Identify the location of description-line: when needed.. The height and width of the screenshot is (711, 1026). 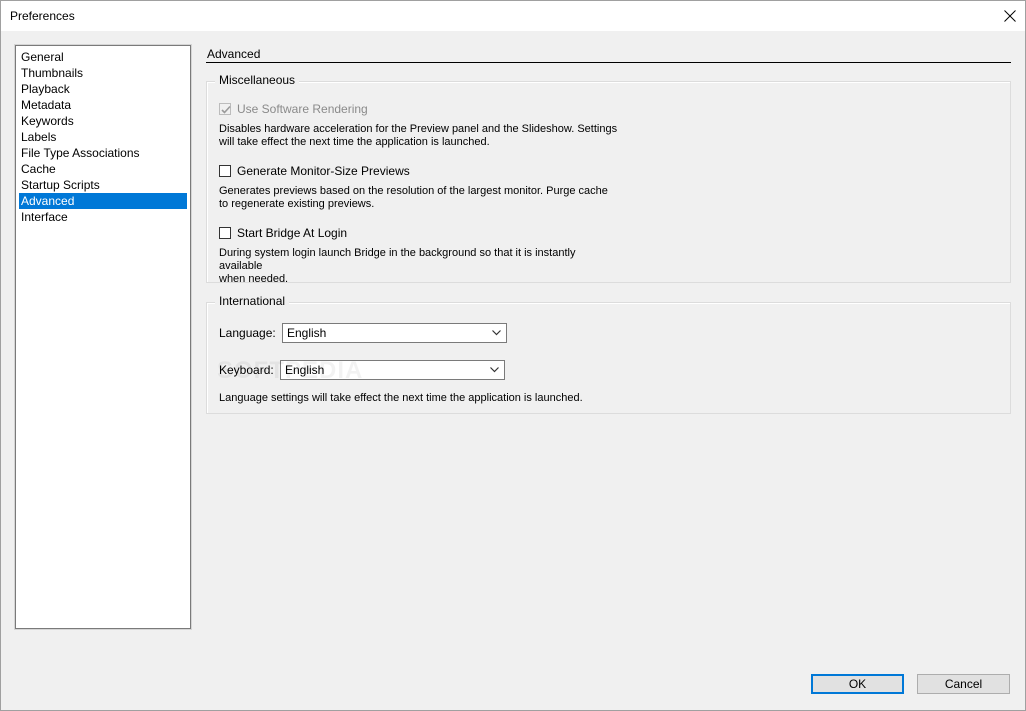
(254, 279).